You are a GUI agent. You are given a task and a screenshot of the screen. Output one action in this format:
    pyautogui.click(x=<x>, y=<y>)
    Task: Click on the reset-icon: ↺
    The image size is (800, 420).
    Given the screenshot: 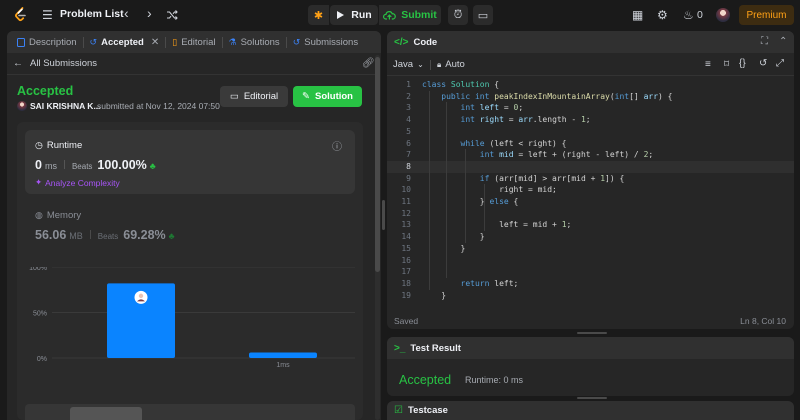 What is the action you would take?
    pyautogui.click(x=763, y=63)
    